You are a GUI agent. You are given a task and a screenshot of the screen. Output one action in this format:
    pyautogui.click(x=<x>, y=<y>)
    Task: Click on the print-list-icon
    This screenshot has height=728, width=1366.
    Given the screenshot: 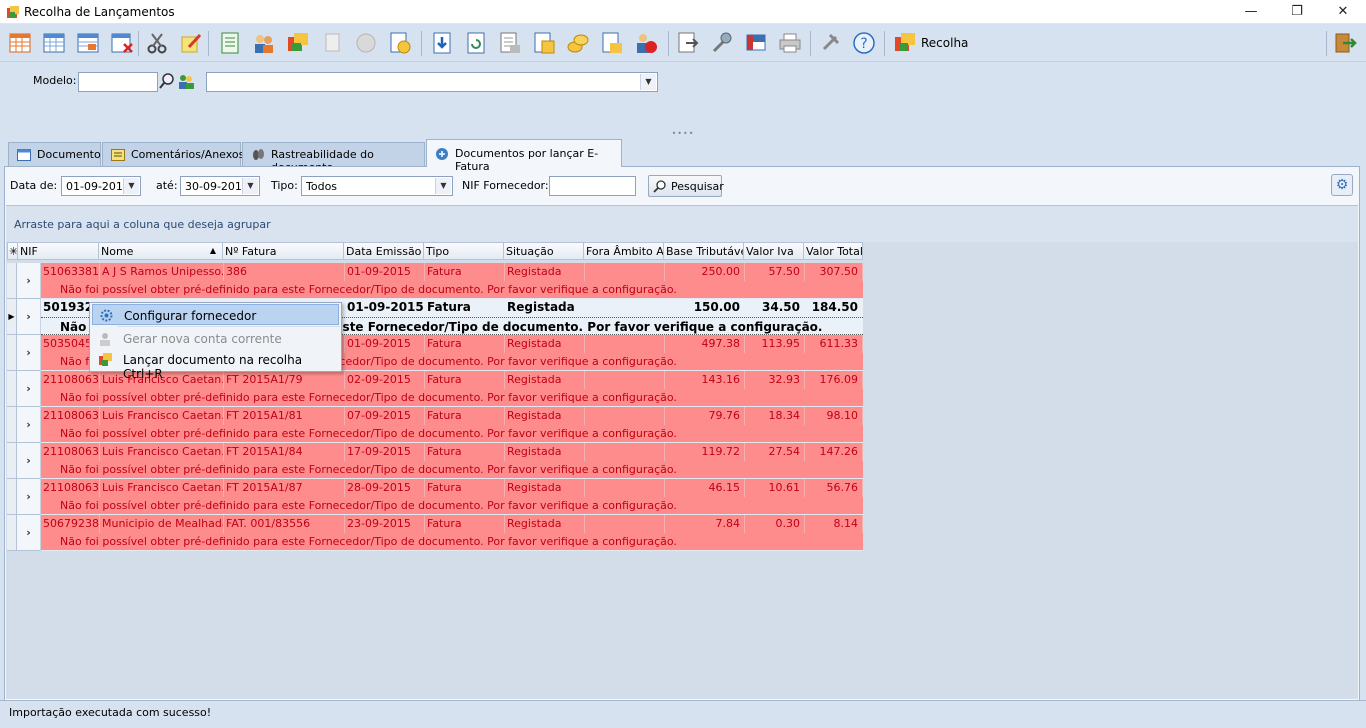 What is the action you would take?
    pyautogui.click(x=510, y=43)
    